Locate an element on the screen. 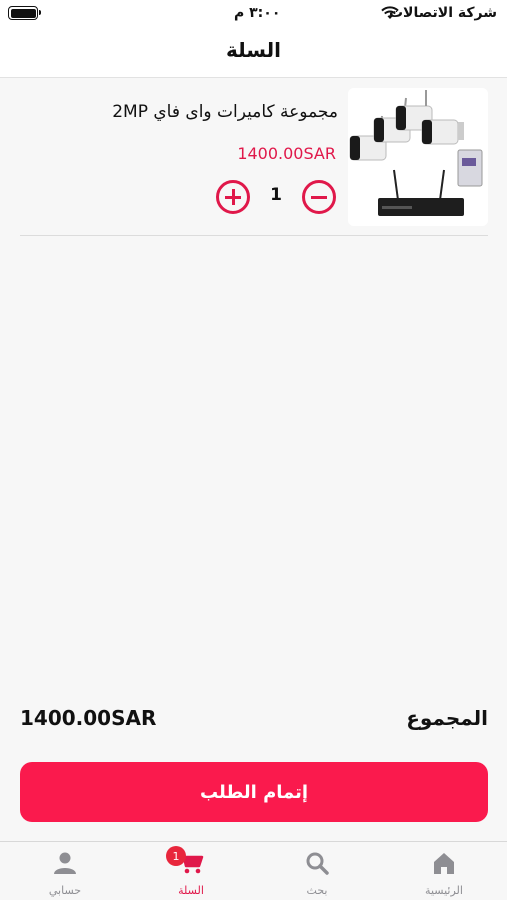 The height and width of the screenshot is (900, 507). decrease-quantity-button is located at coordinates (319, 197).